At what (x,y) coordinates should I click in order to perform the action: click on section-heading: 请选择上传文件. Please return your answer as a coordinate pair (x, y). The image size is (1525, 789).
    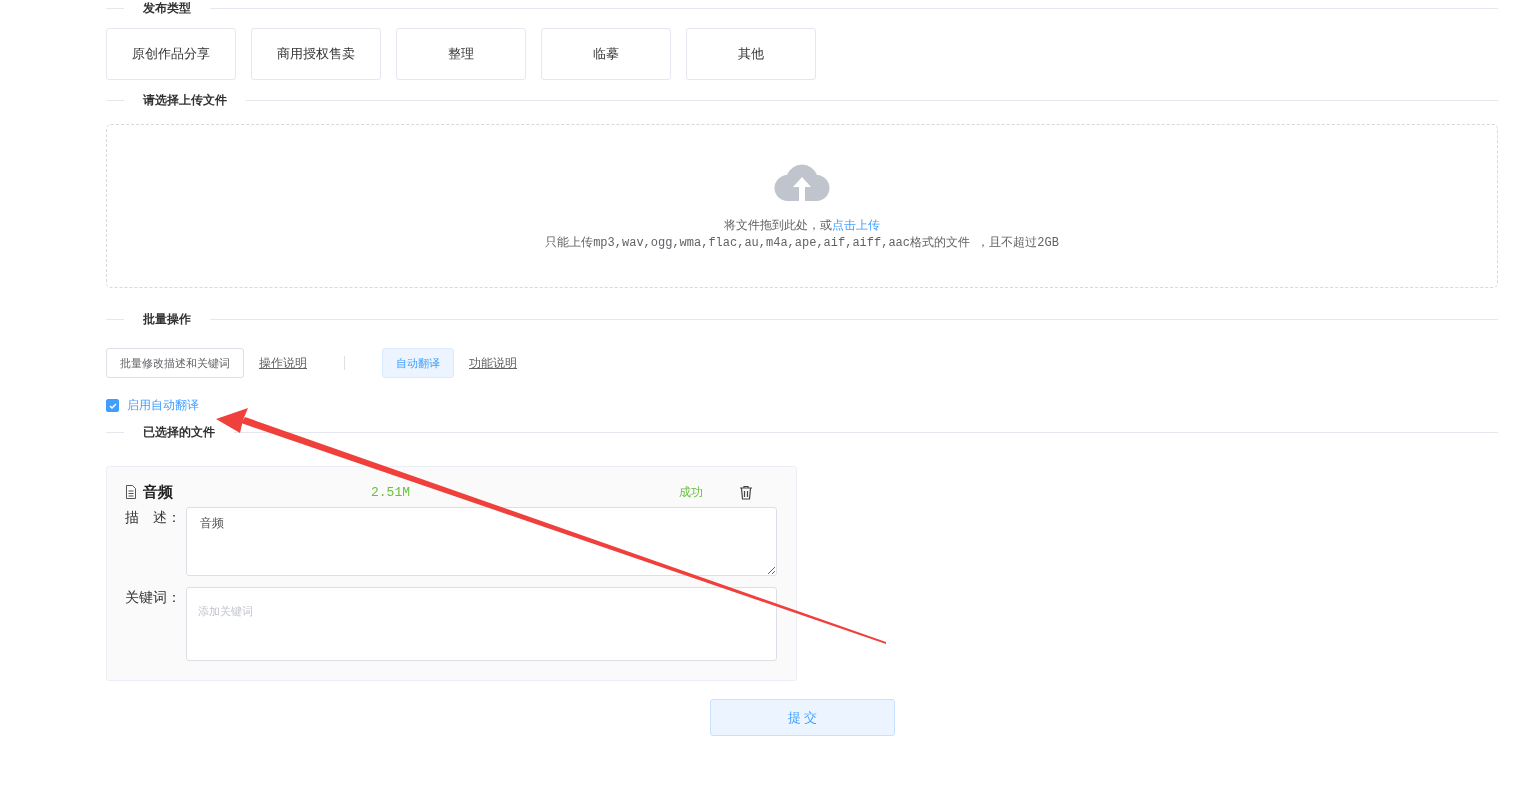
    Looking at the image, I should click on (185, 100).